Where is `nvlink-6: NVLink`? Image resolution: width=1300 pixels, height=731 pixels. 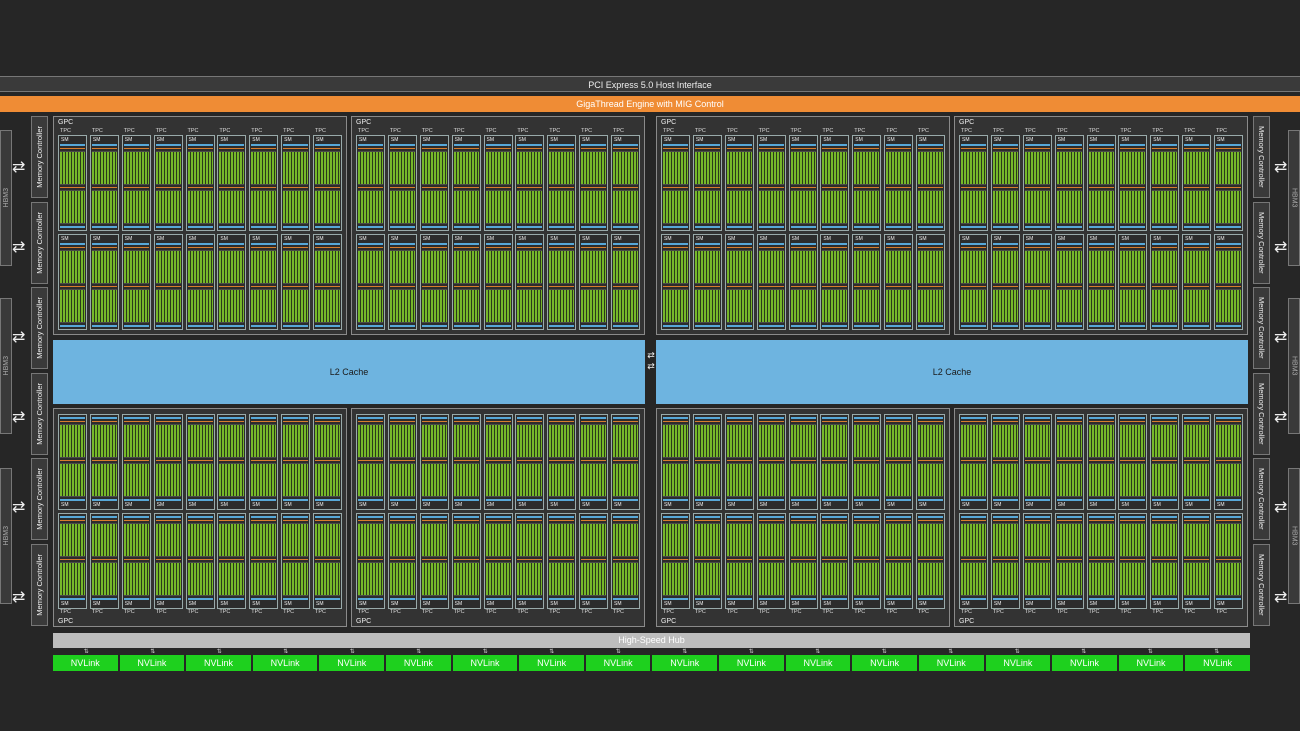
nvlink-6: NVLink is located at coordinates (418, 663).